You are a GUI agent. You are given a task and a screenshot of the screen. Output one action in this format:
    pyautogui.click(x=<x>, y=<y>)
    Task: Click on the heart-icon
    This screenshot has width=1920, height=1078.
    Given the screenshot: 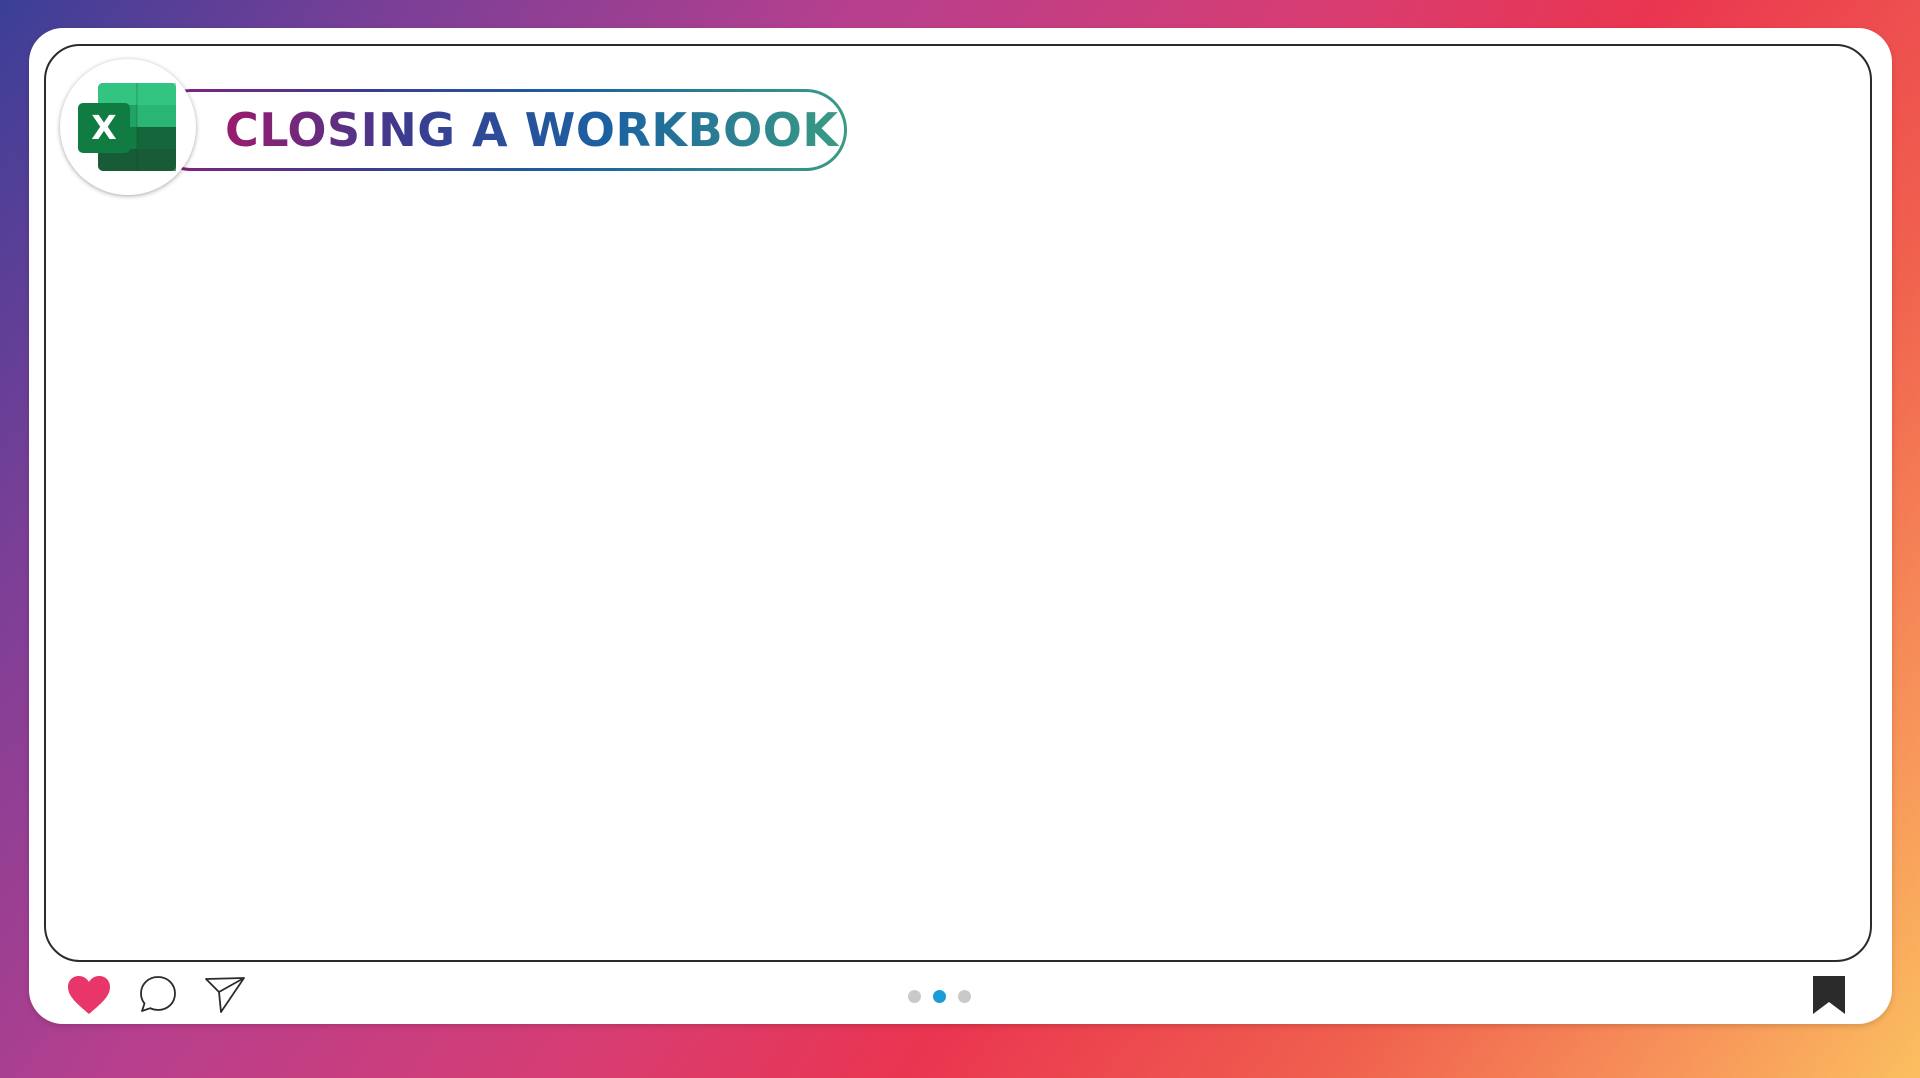 What is the action you would take?
    pyautogui.click(x=89, y=995)
    